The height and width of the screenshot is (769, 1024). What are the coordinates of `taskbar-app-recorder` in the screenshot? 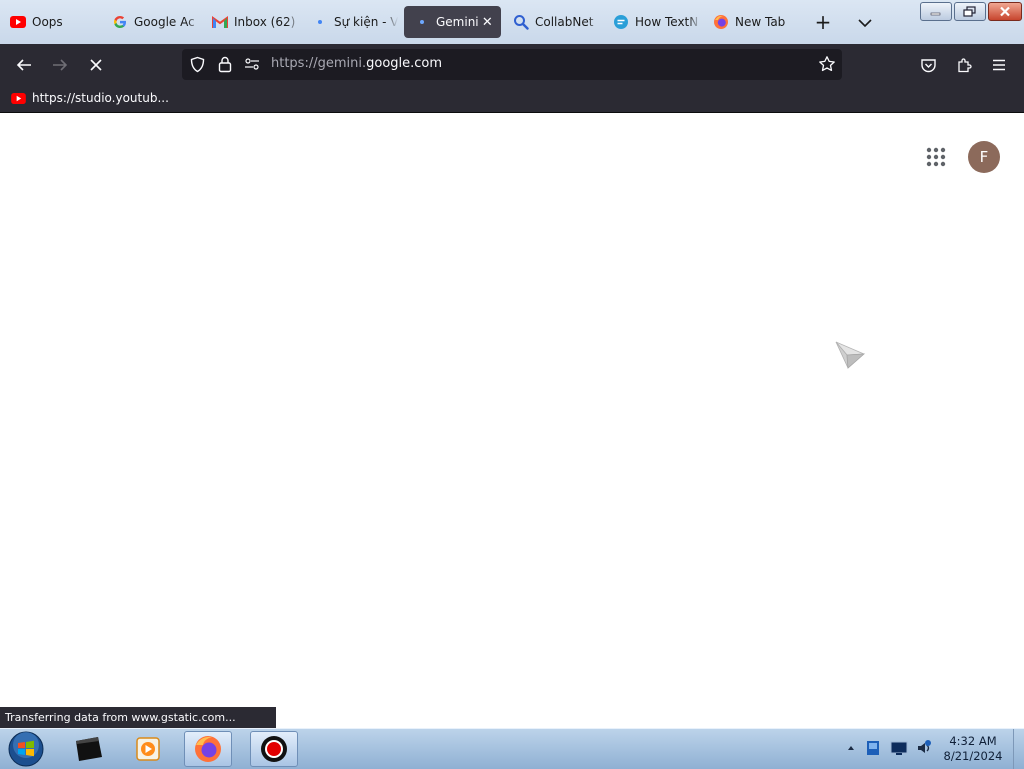 It's located at (274, 749).